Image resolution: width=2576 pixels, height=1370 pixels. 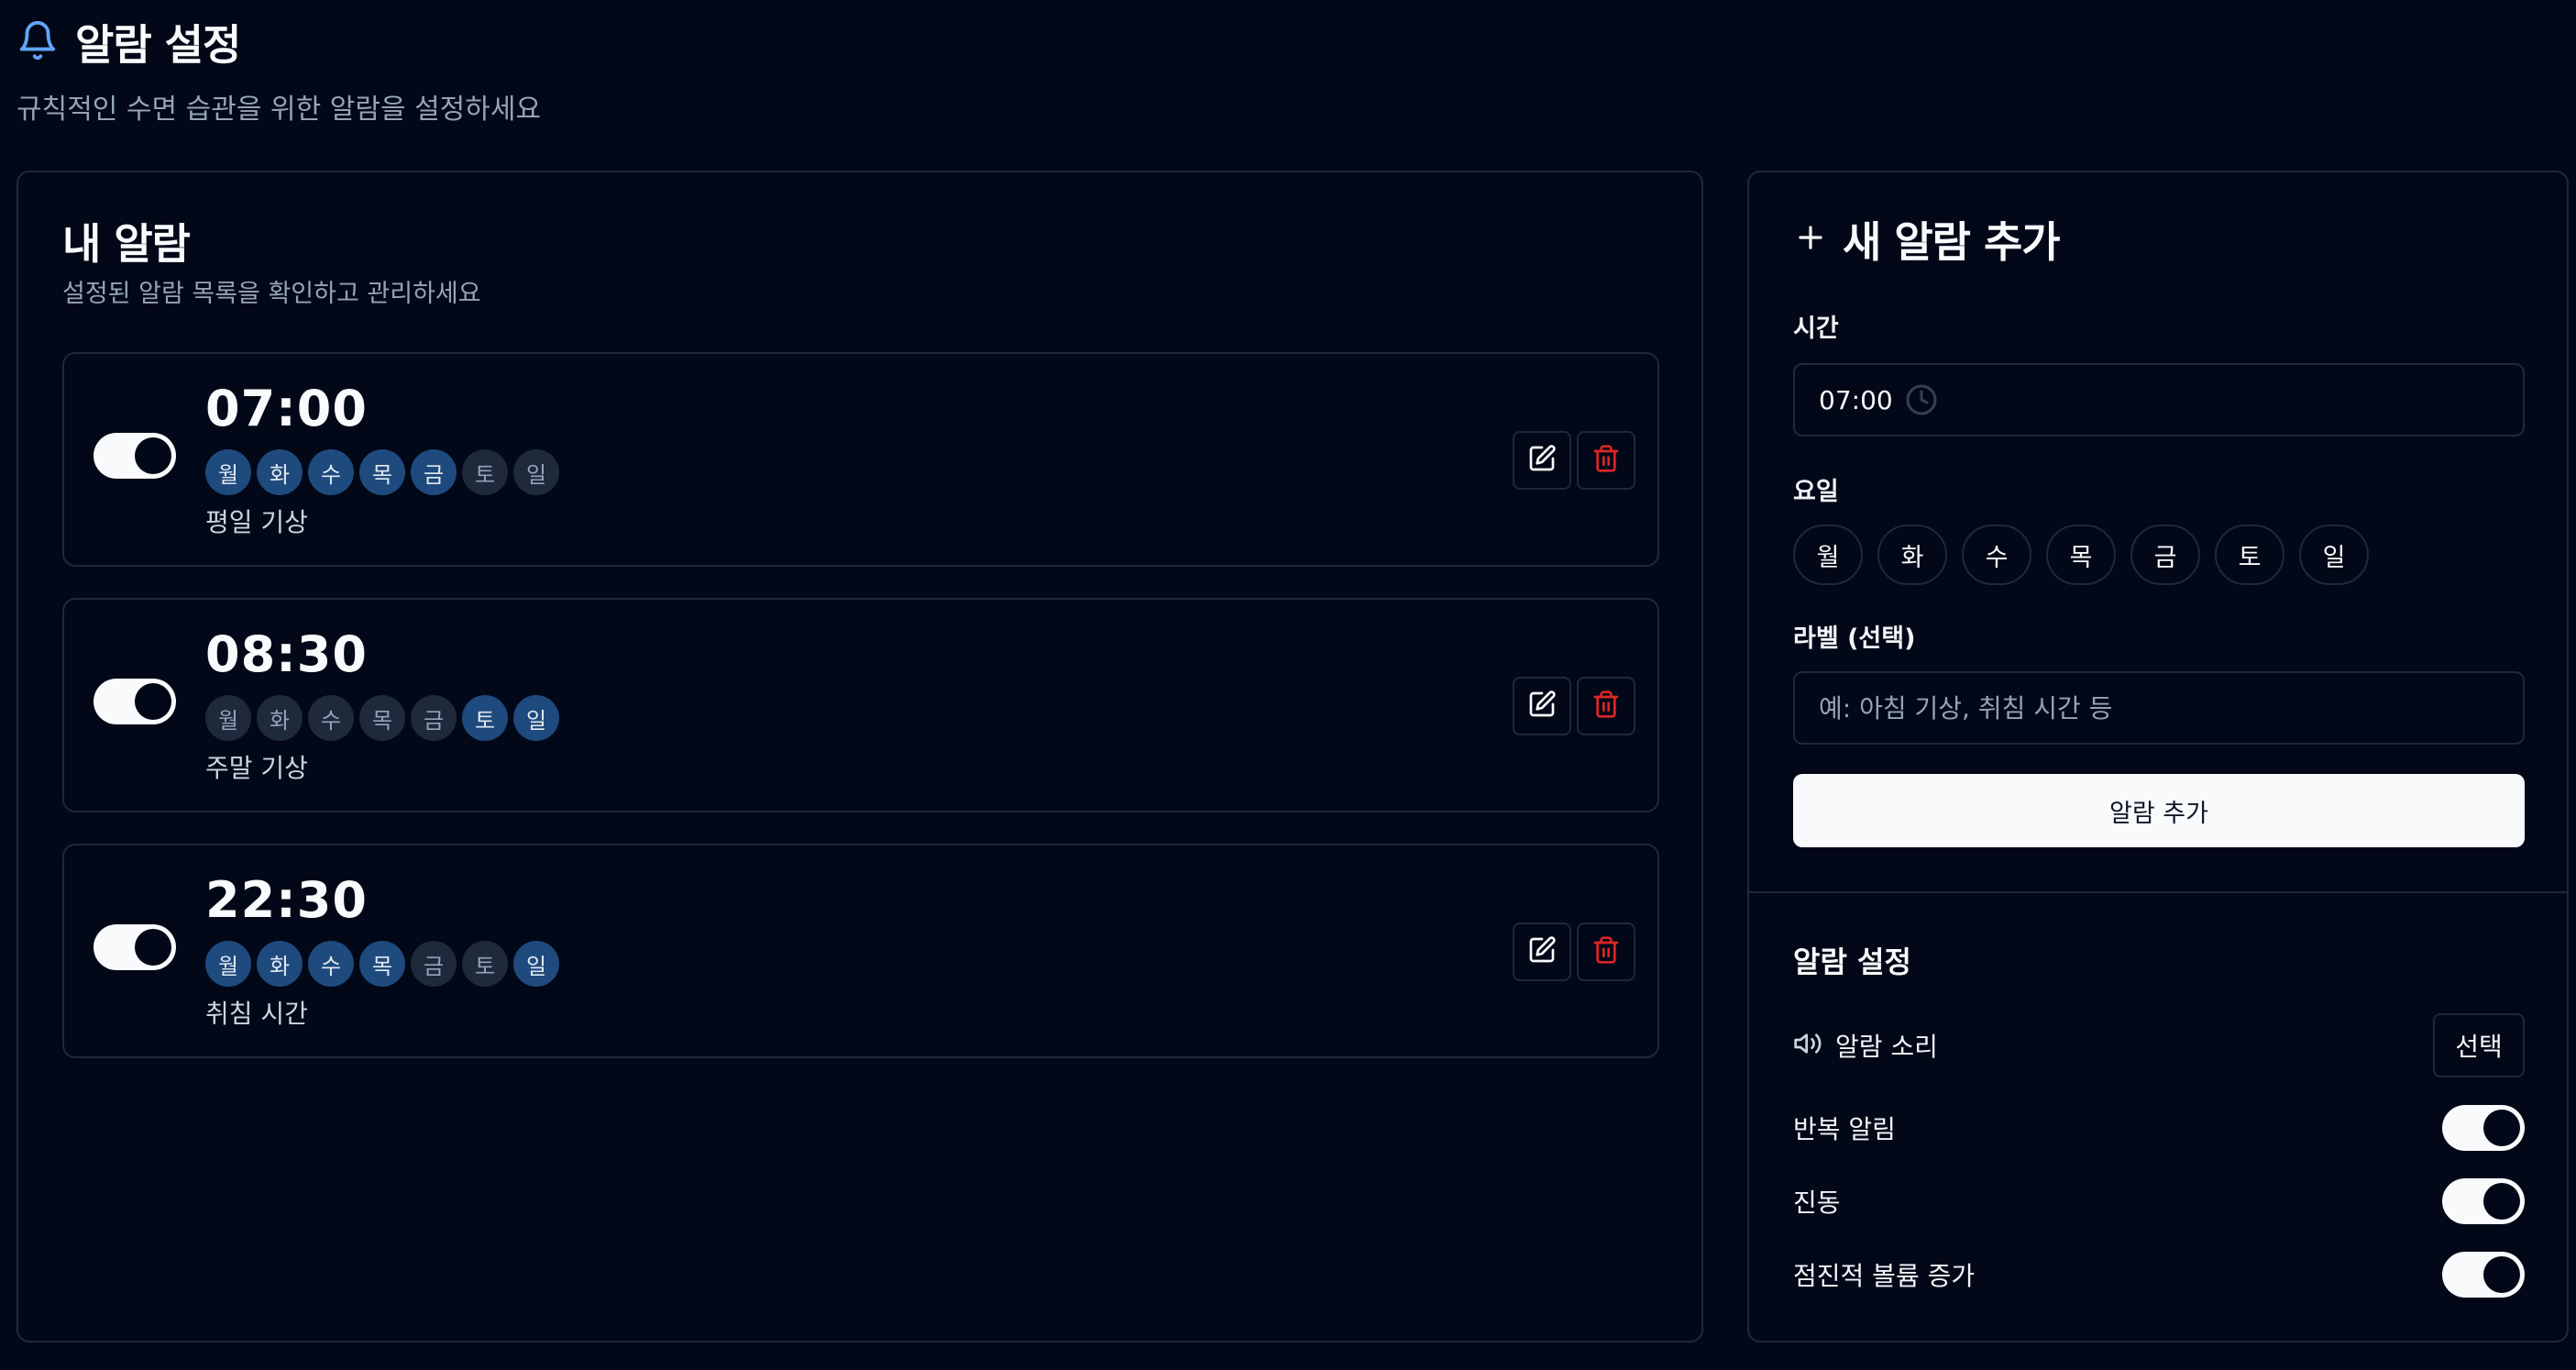 What do you see at coordinates (127, 244) in the screenshot?
I see `my-alarms-title: 내 알람` at bounding box center [127, 244].